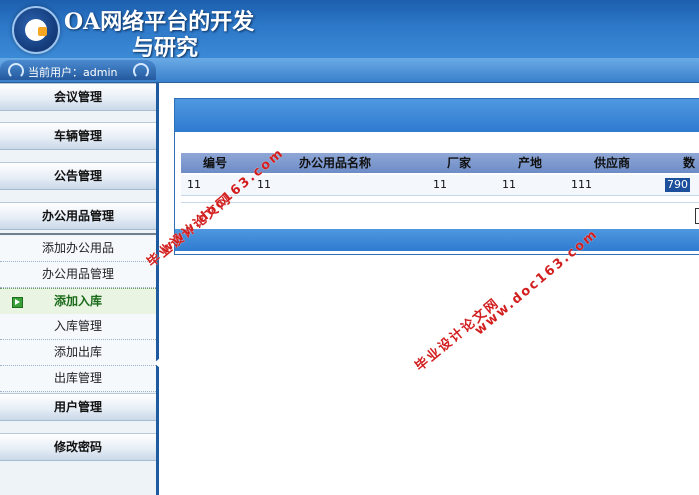 The image size is (699, 495). Describe the element at coordinates (36, 30) in the screenshot. I see `logo-icon` at that location.